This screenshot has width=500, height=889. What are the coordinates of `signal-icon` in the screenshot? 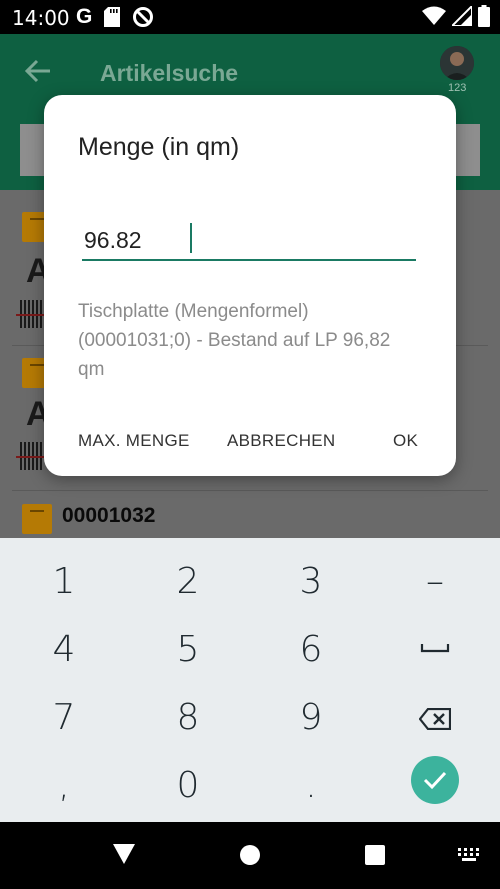 It's located at (462, 16).